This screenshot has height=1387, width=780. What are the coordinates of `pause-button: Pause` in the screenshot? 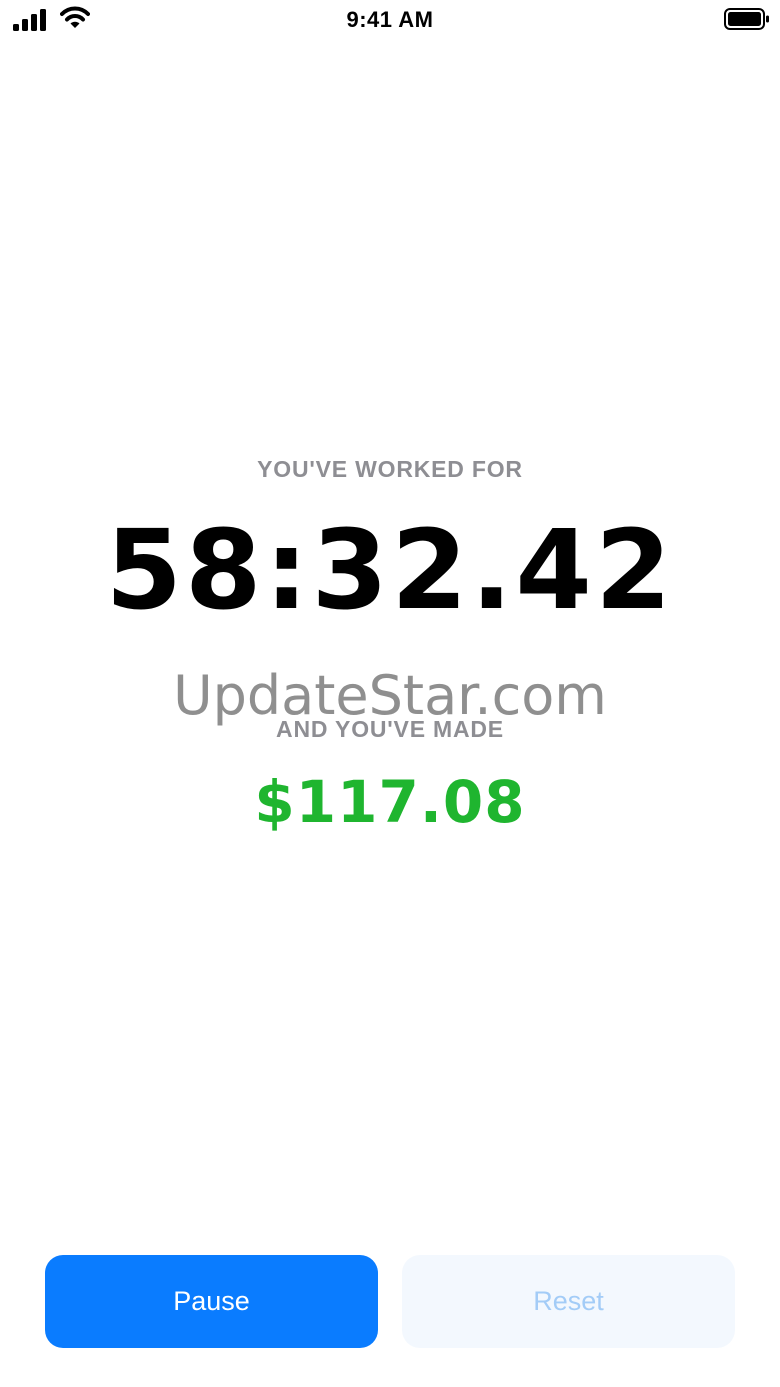 It's located at (211, 1301).